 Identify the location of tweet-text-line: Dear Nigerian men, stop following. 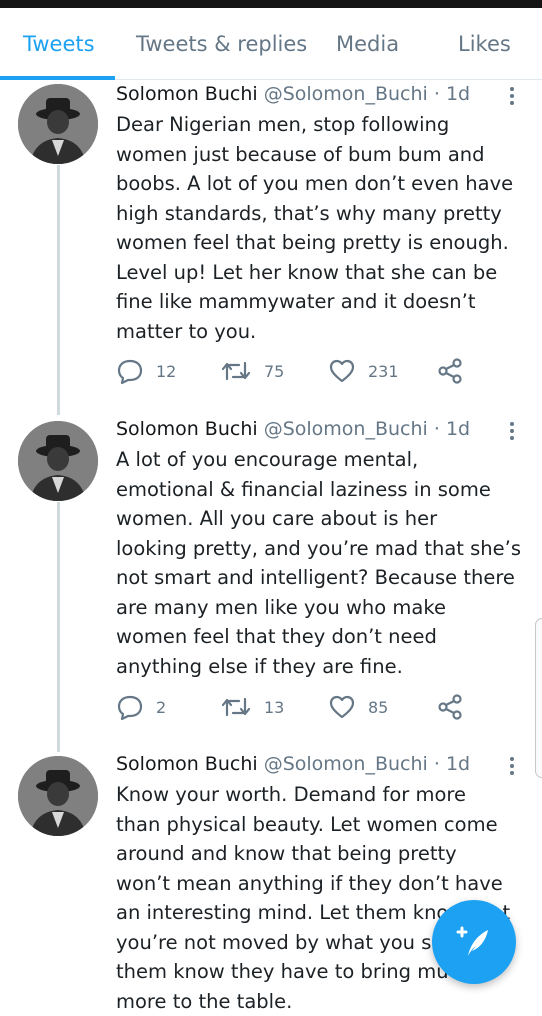
(323, 125).